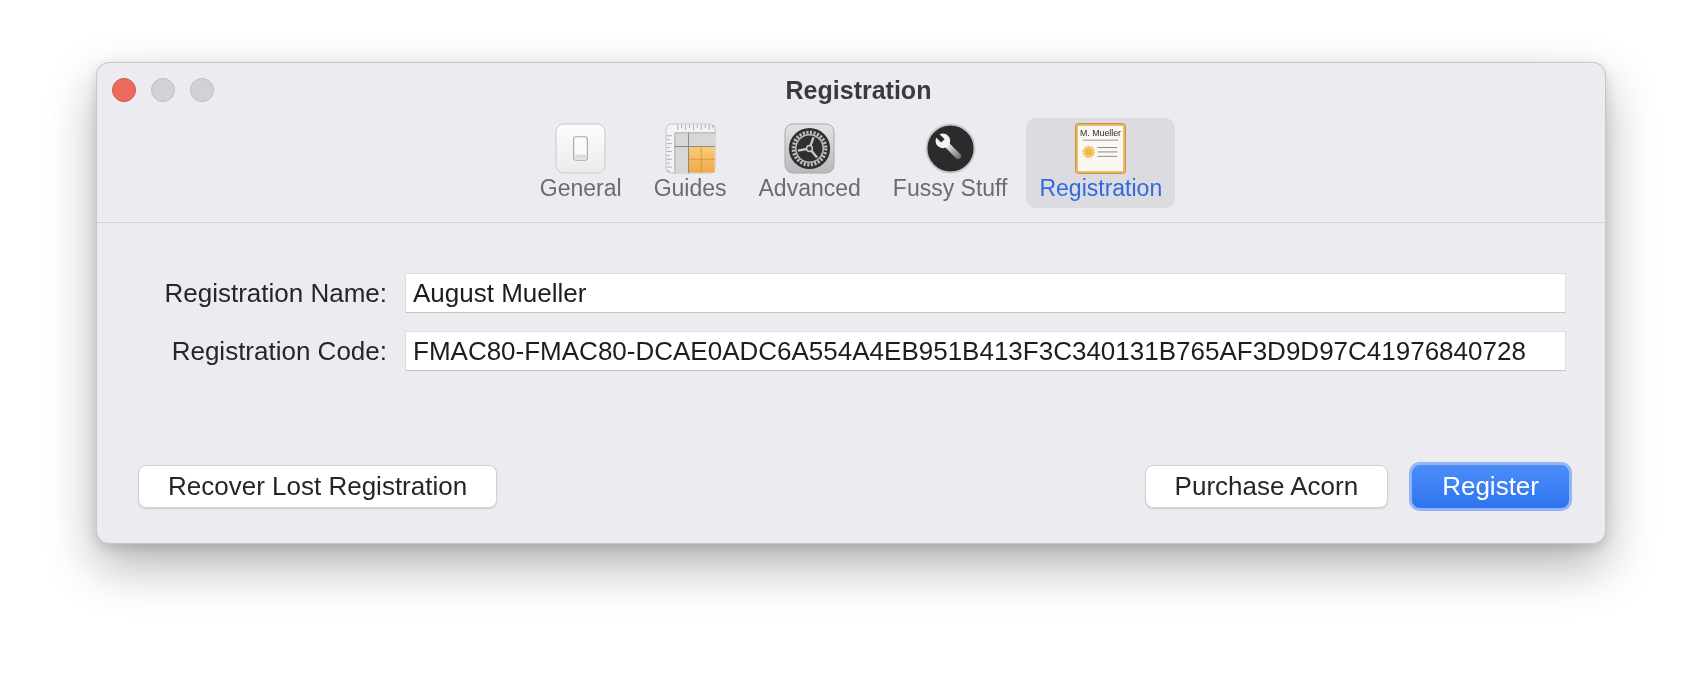  What do you see at coordinates (858, 90) in the screenshot?
I see `window-title: Registration` at bounding box center [858, 90].